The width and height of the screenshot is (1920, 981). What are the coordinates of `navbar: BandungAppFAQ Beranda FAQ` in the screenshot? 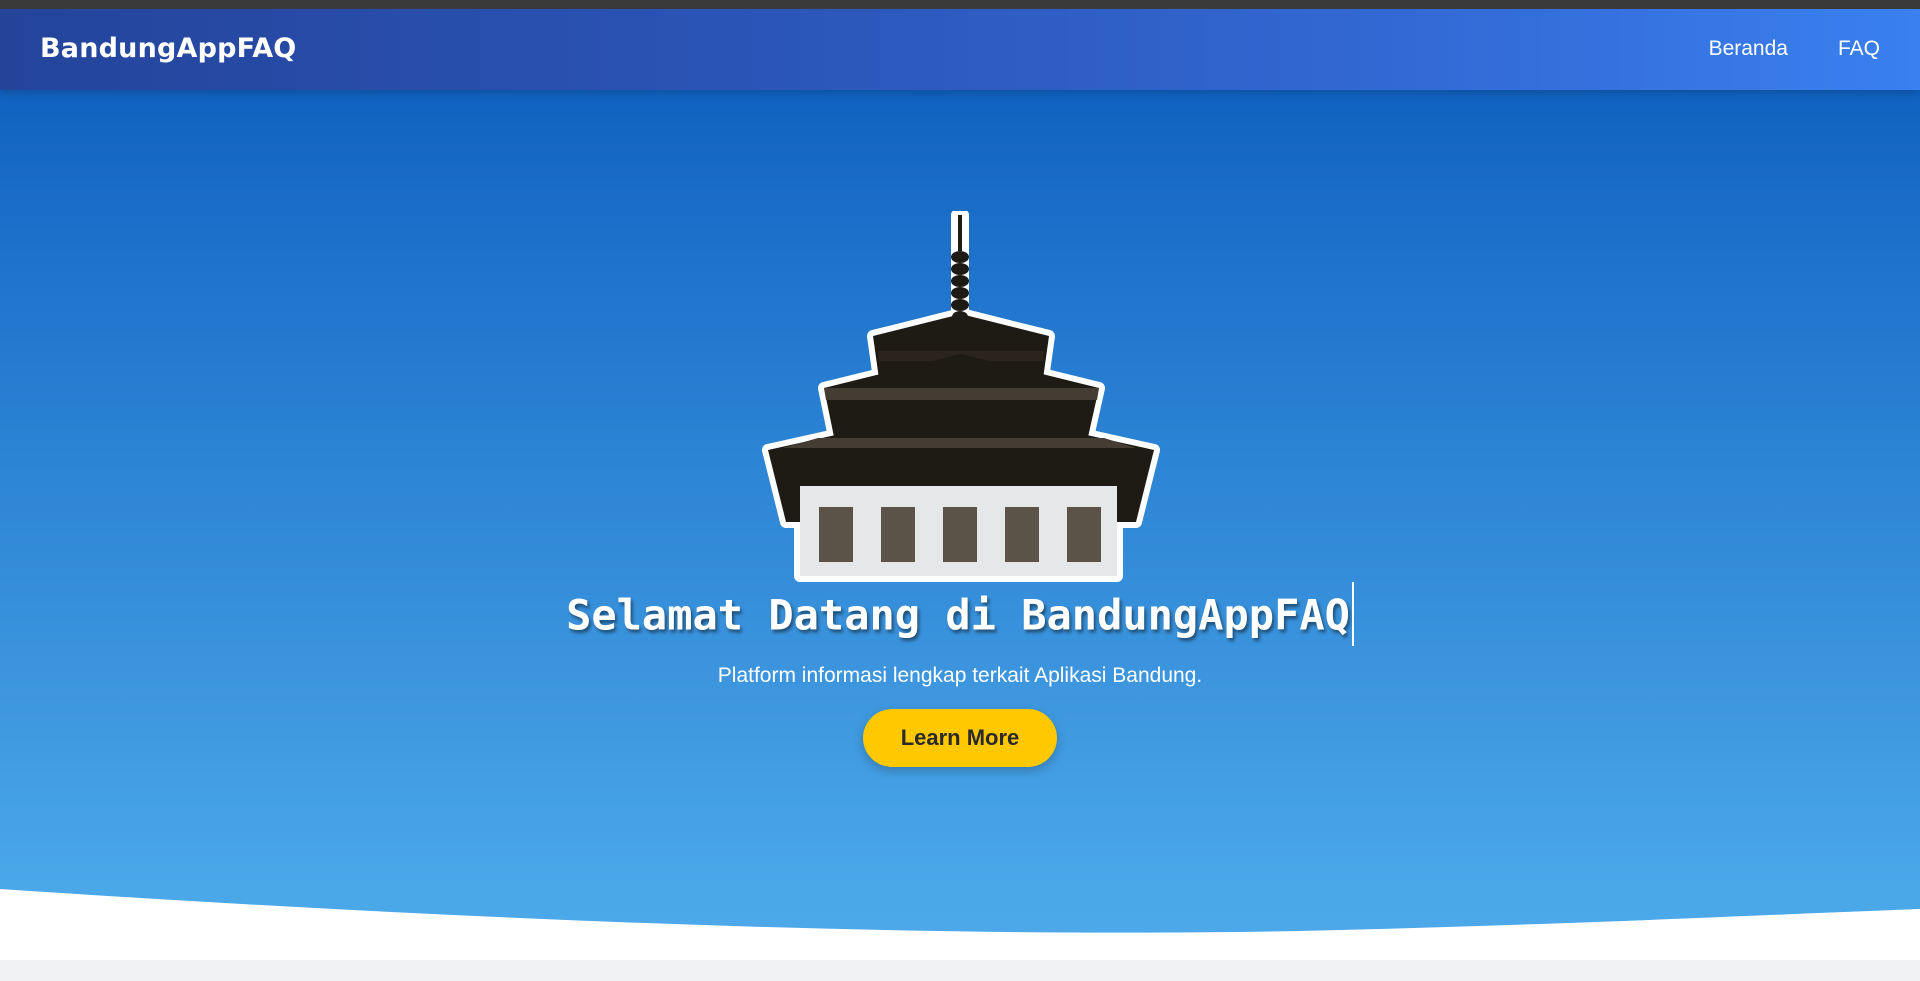 It's located at (960, 49).